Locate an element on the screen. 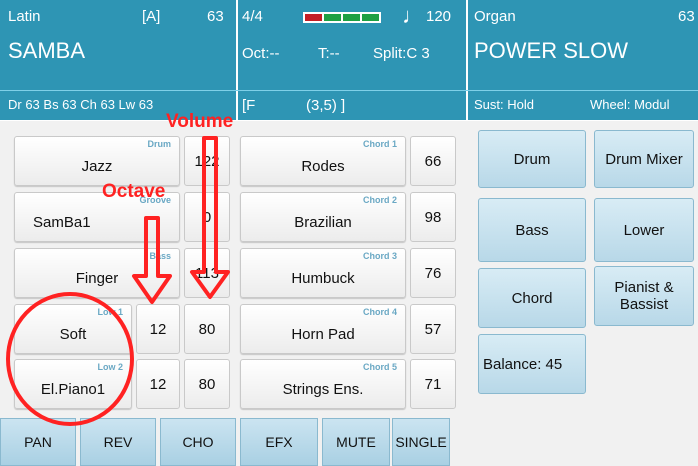 This screenshot has height=466, width=698. highlight-circle-icon is located at coordinates (70, 359).